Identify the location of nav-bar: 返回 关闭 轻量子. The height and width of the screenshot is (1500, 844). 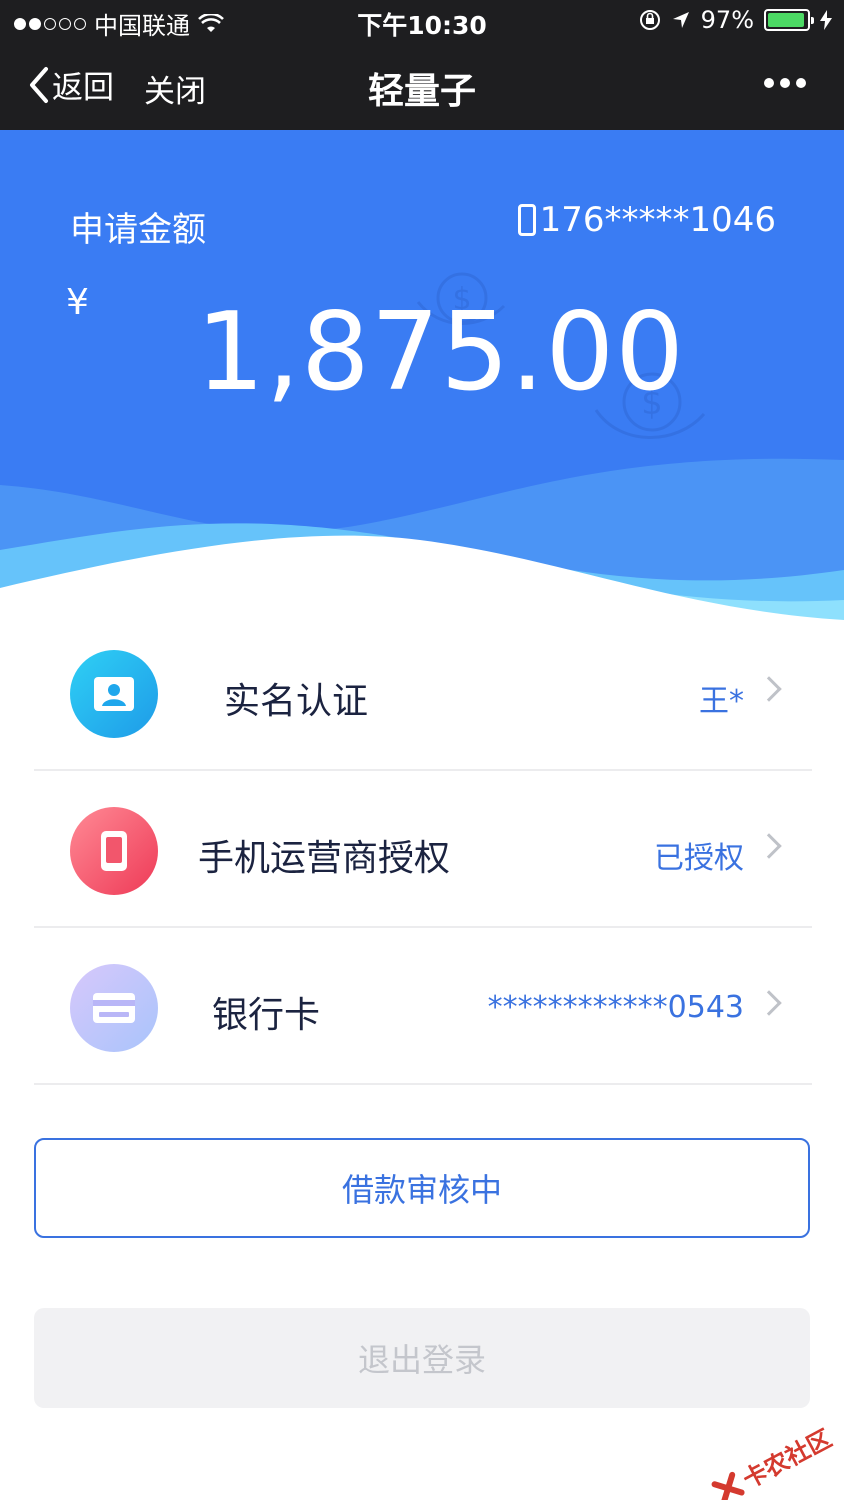
(422, 86).